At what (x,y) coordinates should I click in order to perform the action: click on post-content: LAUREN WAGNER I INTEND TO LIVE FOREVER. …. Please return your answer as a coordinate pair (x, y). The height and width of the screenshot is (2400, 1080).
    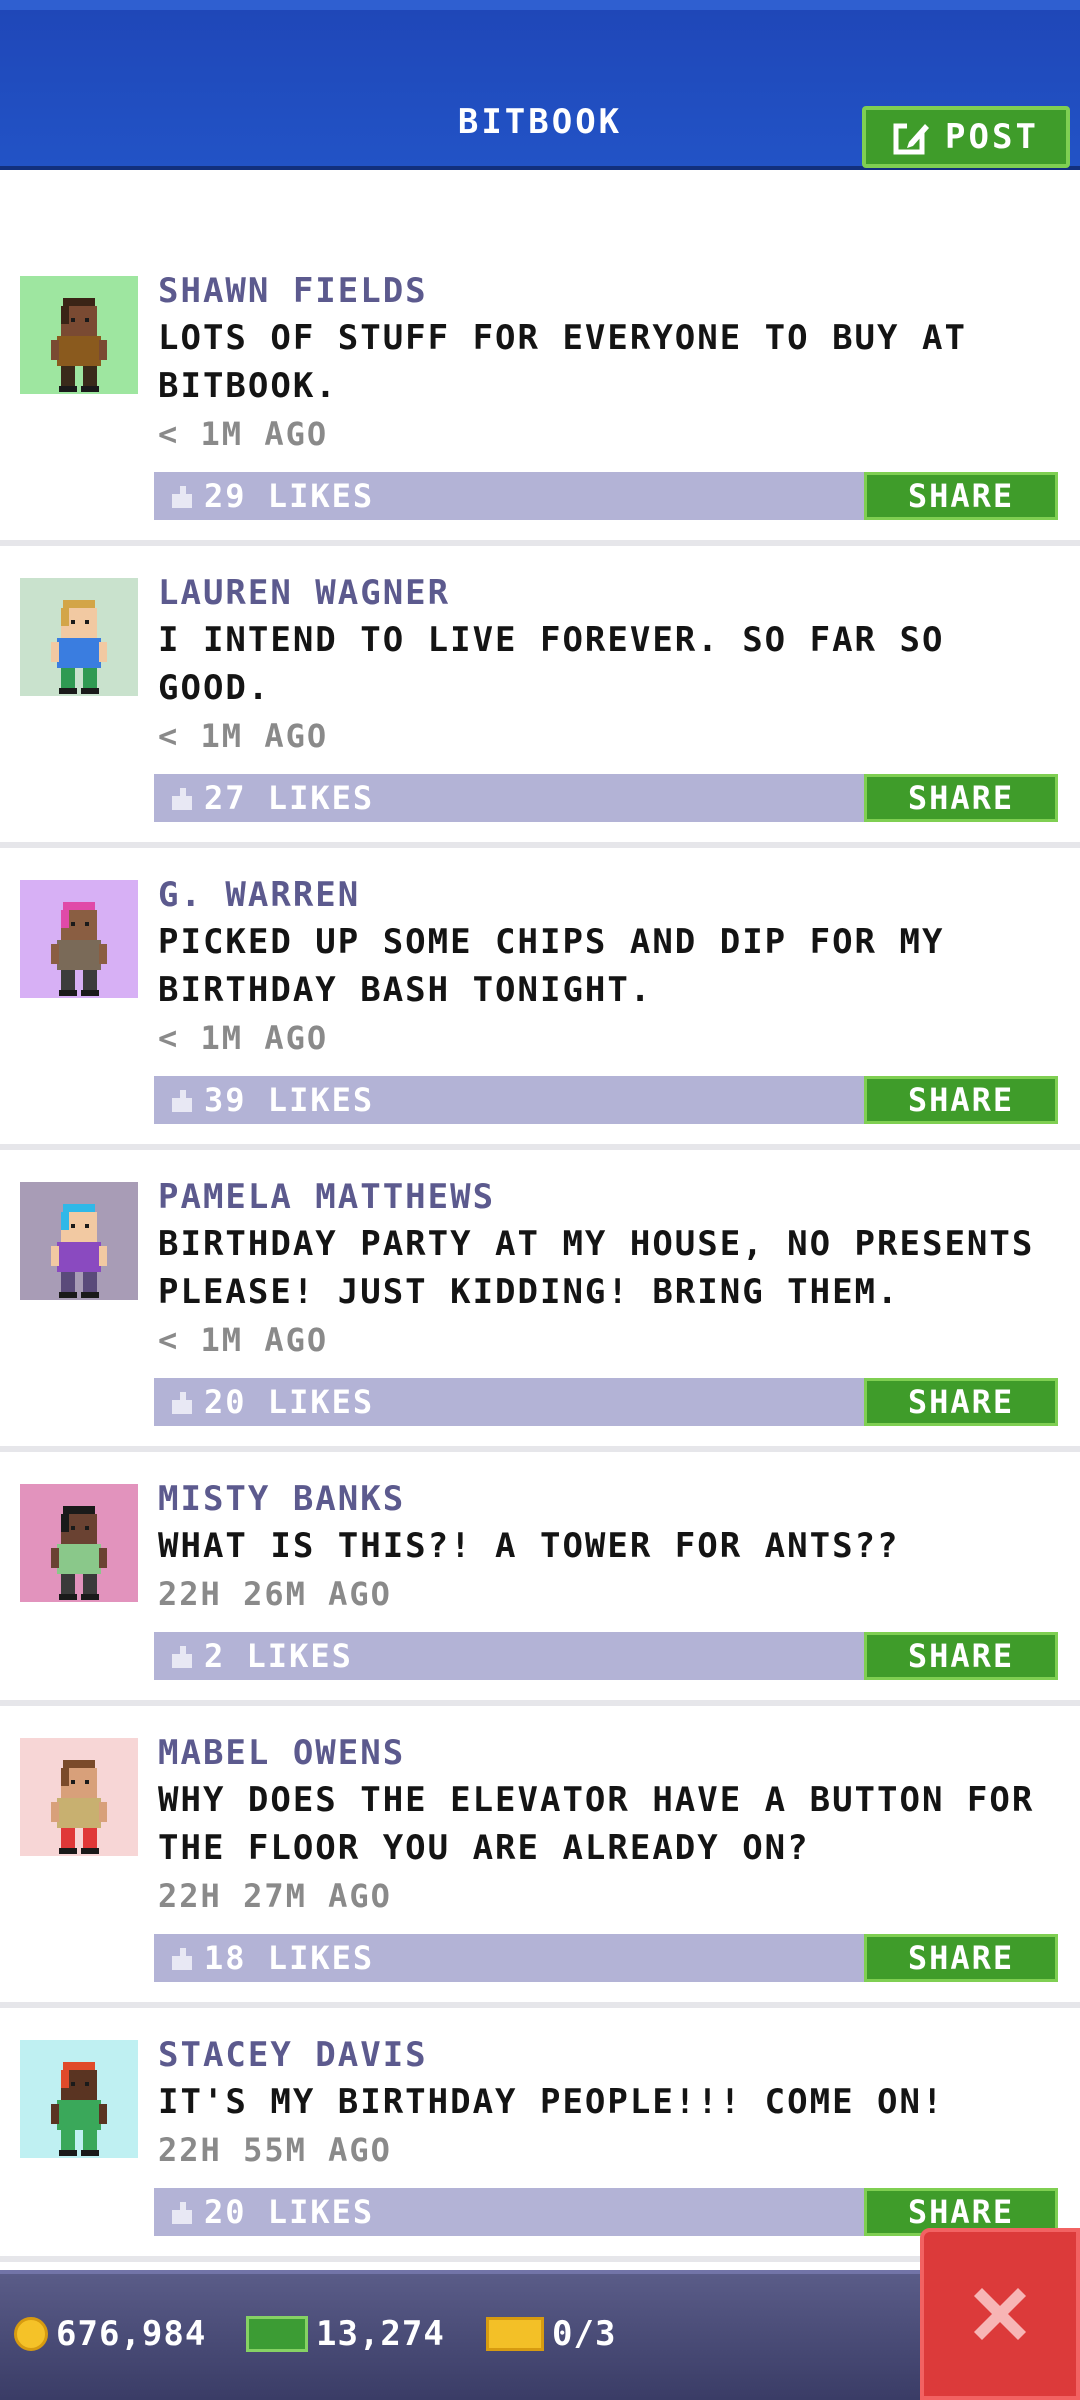
    Looking at the image, I should click on (606, 684).